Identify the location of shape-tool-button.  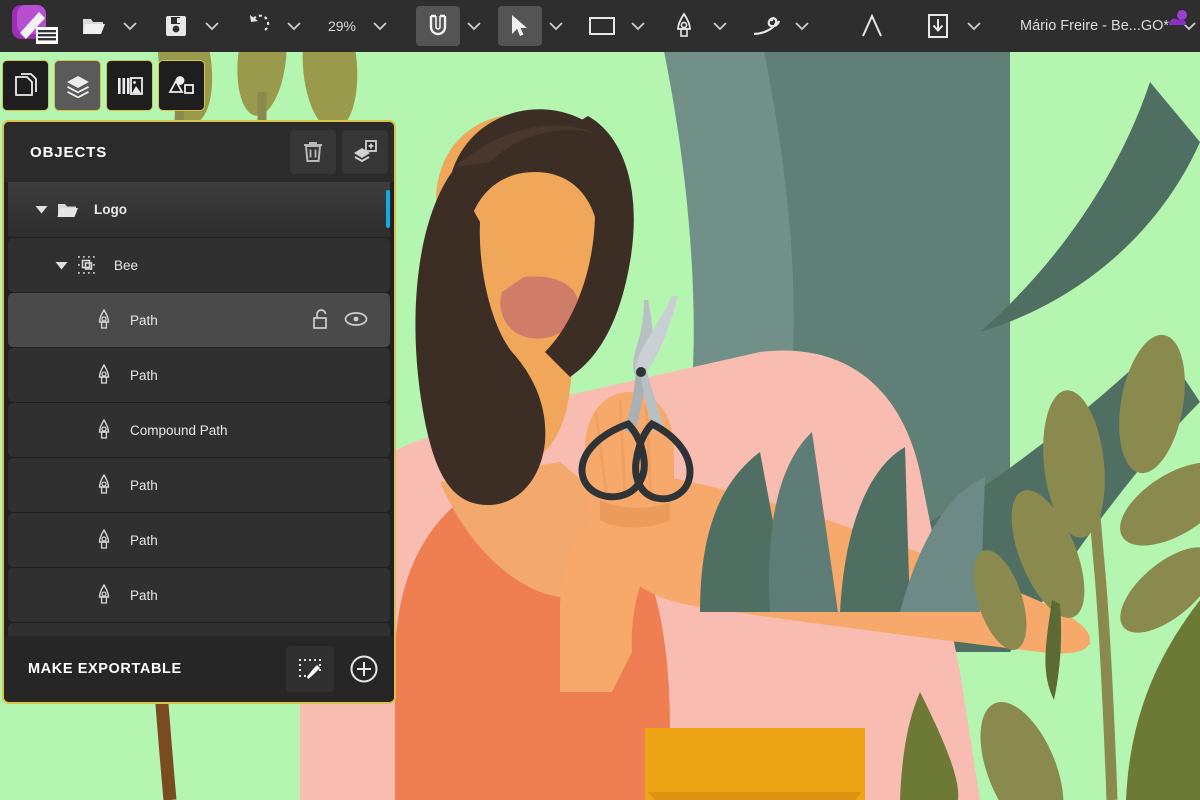
(602, 26).